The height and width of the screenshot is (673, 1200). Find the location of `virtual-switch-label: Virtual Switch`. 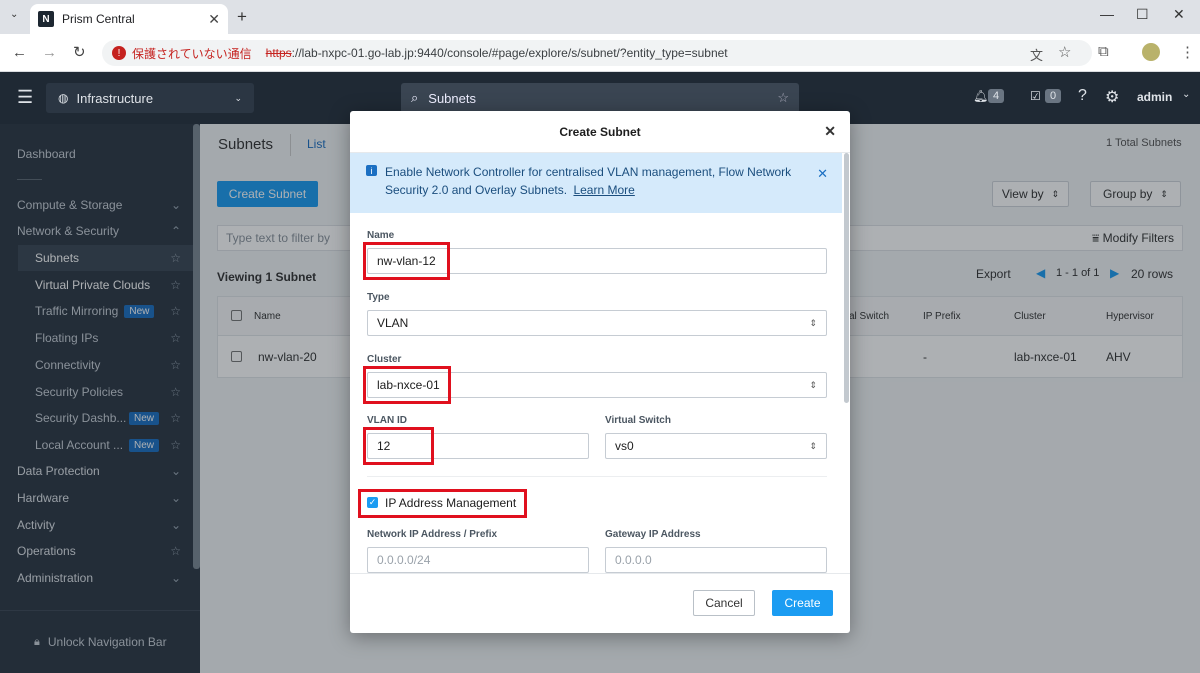

virtual-switch-label: Virtual Switch is located at coordinates (638, 420).